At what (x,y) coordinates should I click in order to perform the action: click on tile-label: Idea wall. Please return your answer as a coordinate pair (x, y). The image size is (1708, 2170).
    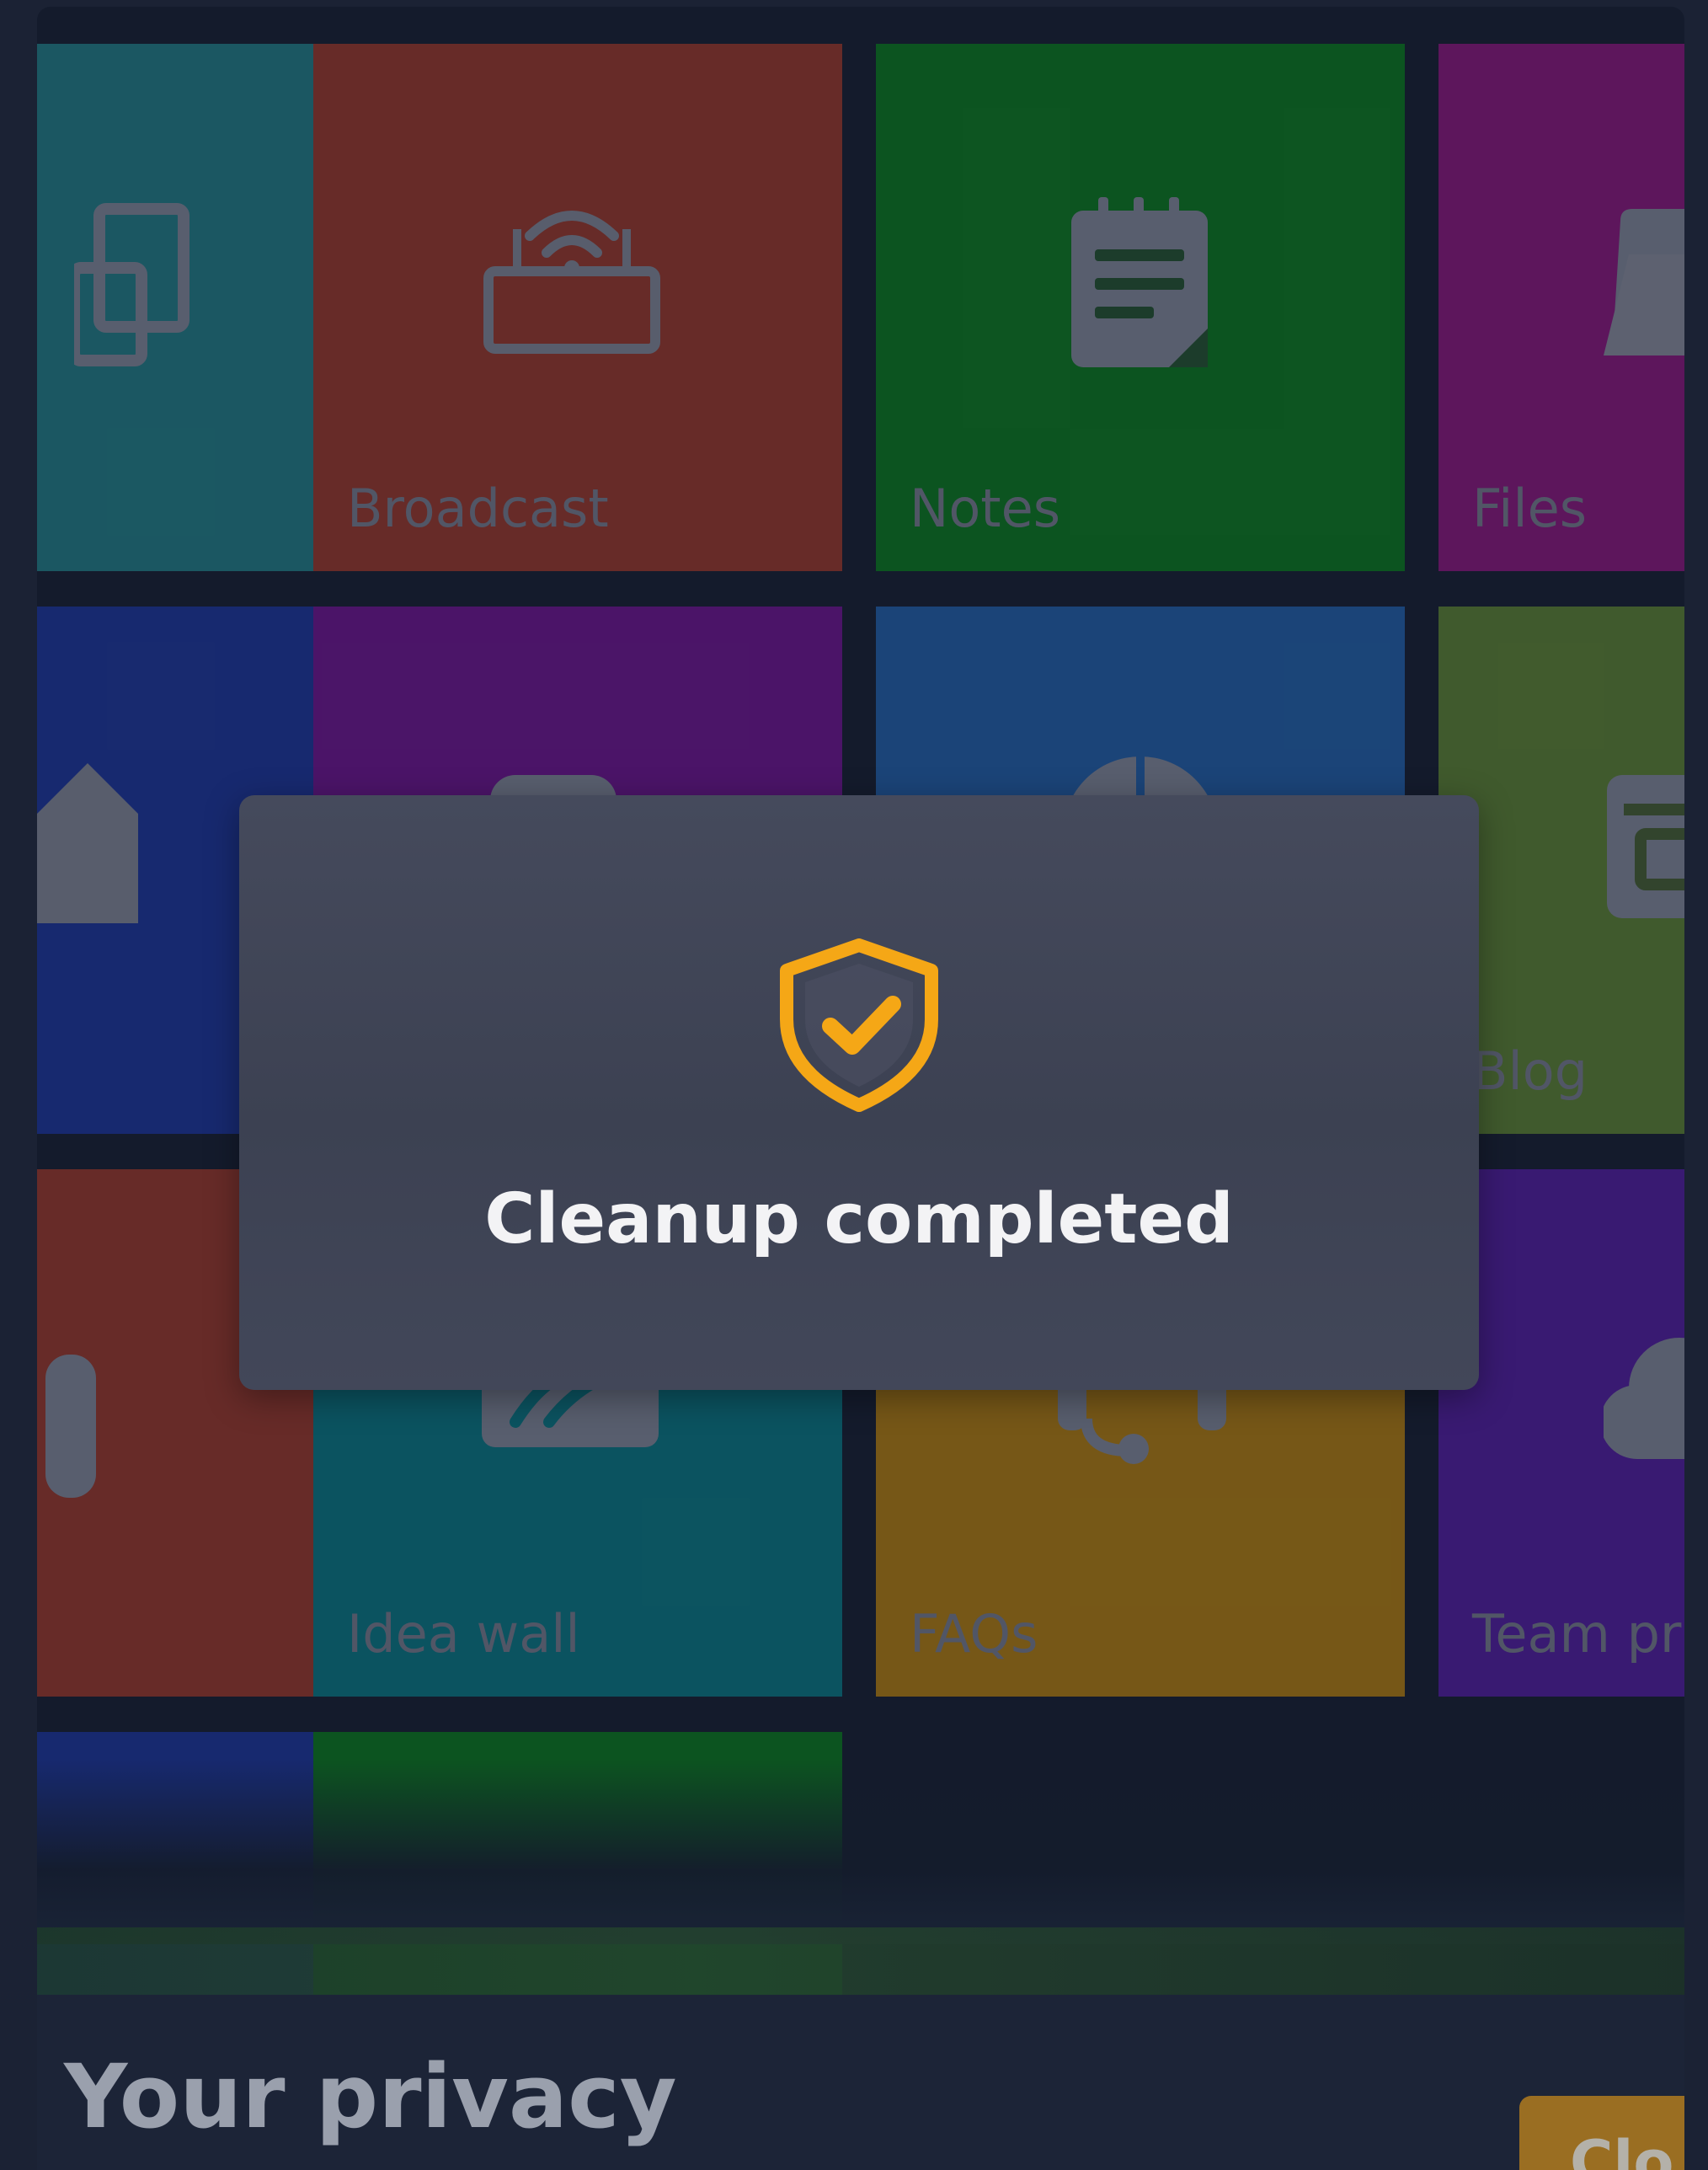
    Looking at the image, I should click on (463, 1634).